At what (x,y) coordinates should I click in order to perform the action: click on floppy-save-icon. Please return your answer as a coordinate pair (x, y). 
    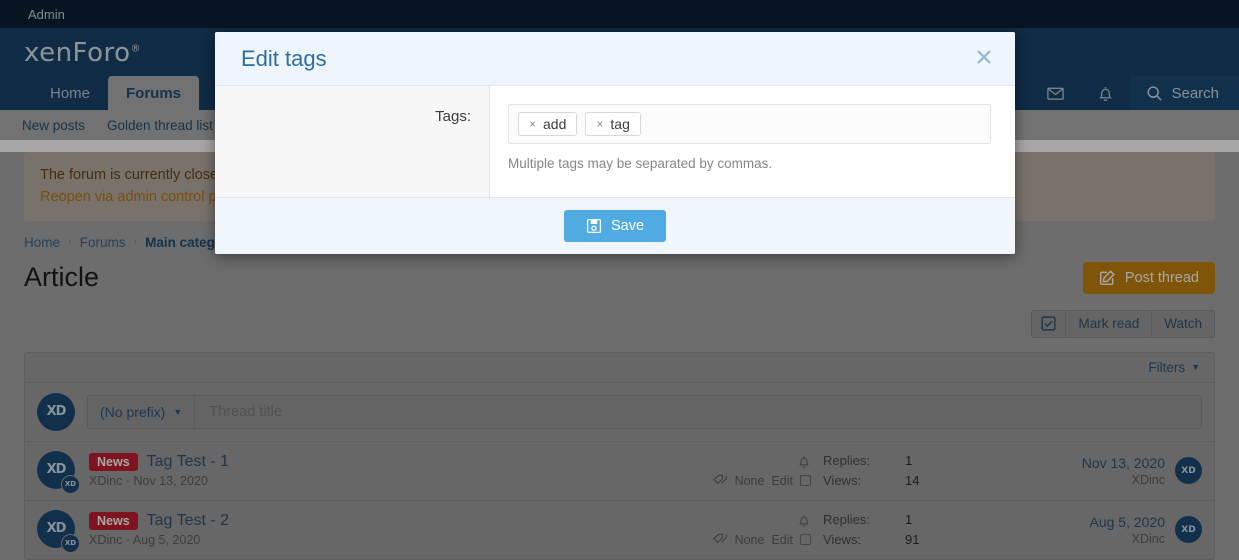
    Looking at the image, I should click on (594, 226).